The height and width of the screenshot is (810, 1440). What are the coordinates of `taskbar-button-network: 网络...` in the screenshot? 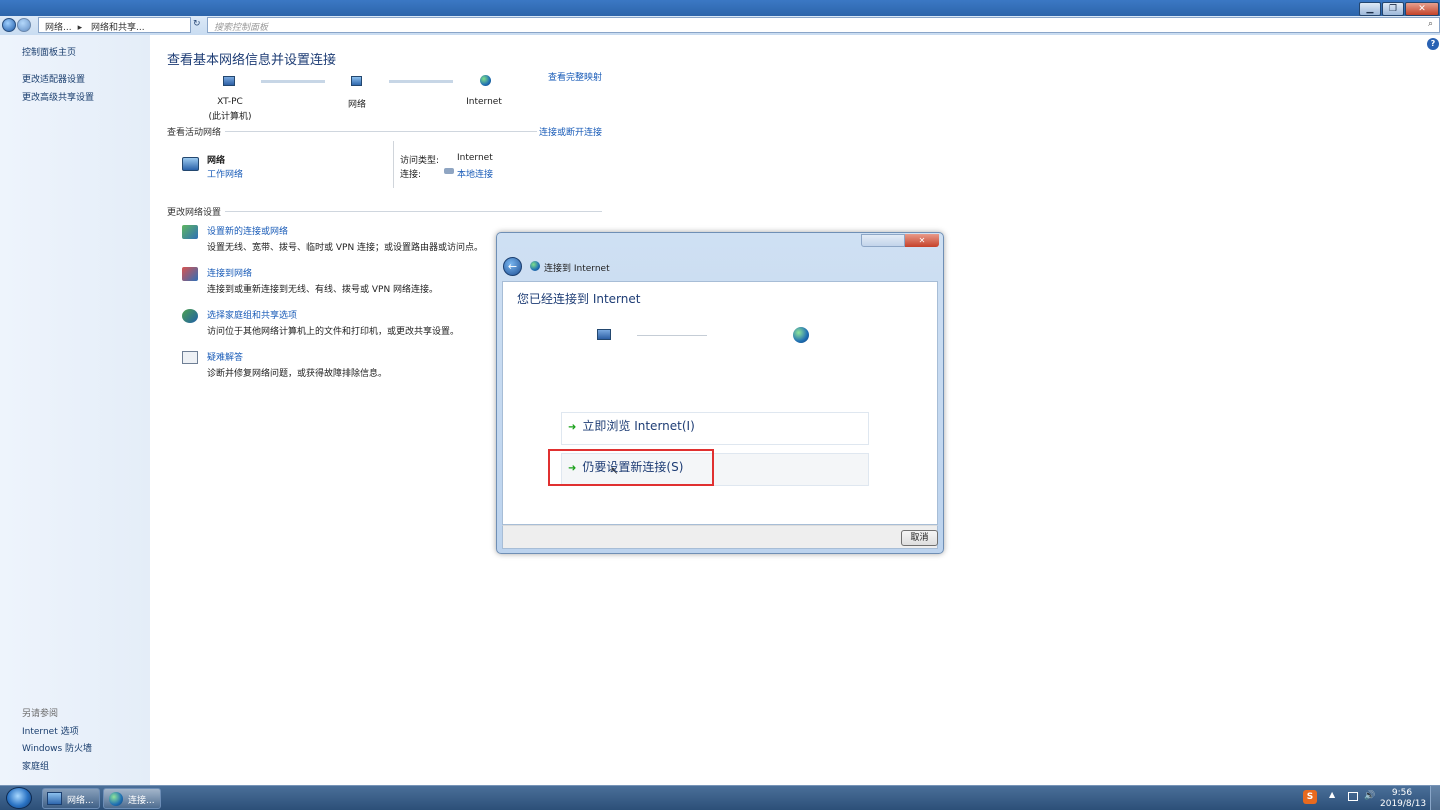 It's located at (71, 798).